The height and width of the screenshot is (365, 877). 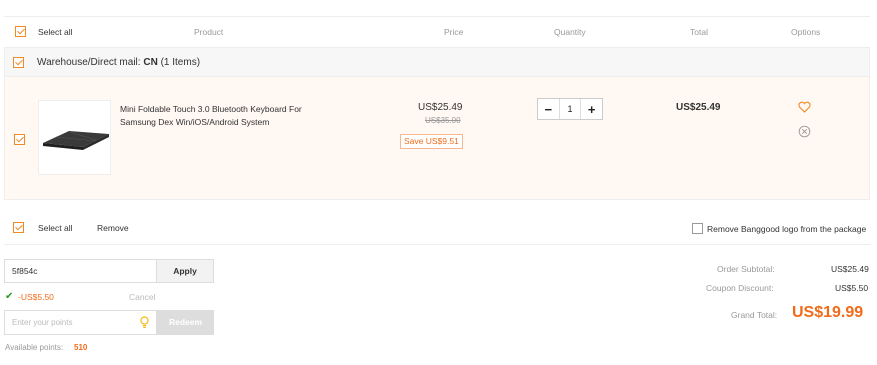 What do you see at coordinates (180, 62) in the screenshot?
I see `warehouse-item-count: (1 Items)` at bounding box center [180, 62].